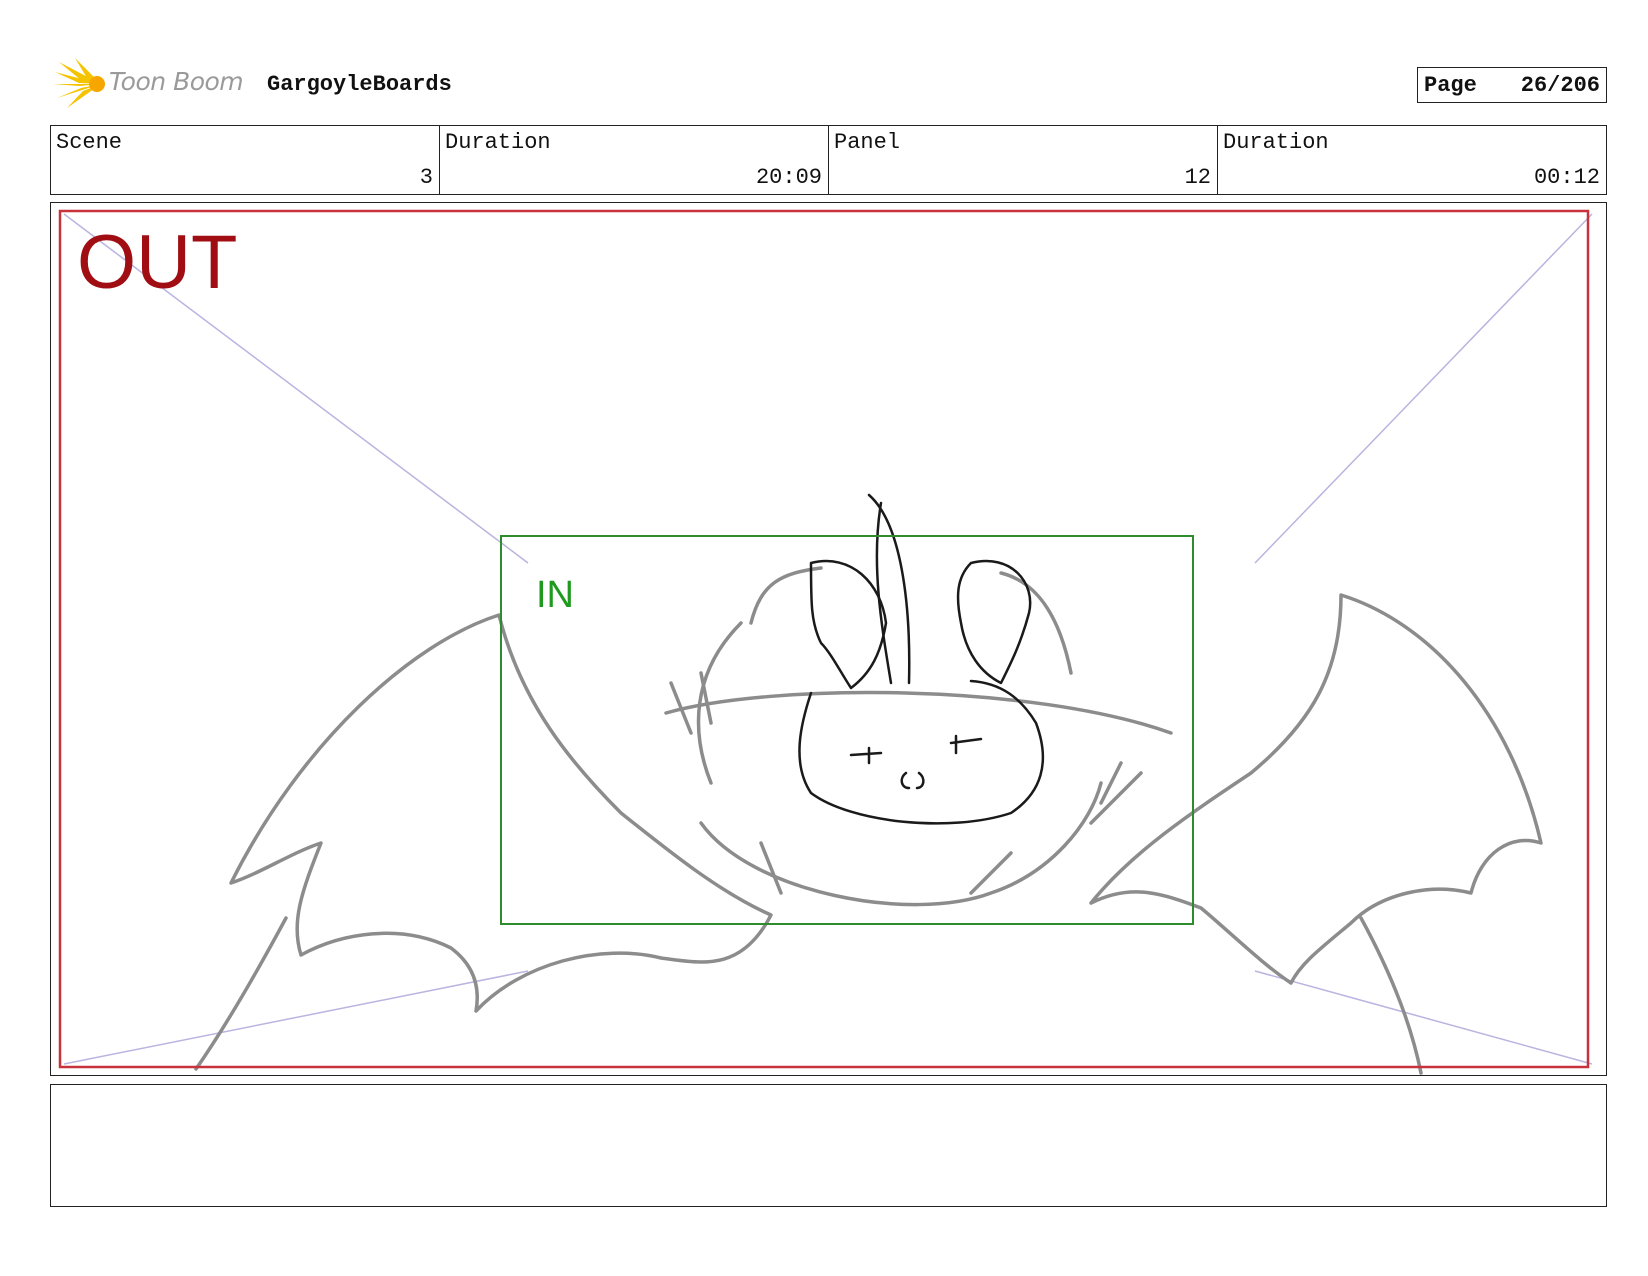 This screenshot has height=1276, width=1648. Describe the element at coordinates (245, 160) in the screenshot. I see `scene-cell: Scene 3` at that location.